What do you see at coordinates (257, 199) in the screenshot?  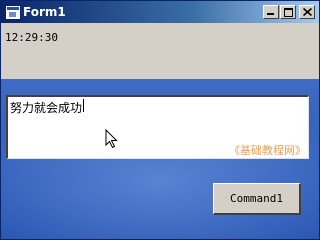 I see `command1-button: Command1` at bounding box center [257, 199].